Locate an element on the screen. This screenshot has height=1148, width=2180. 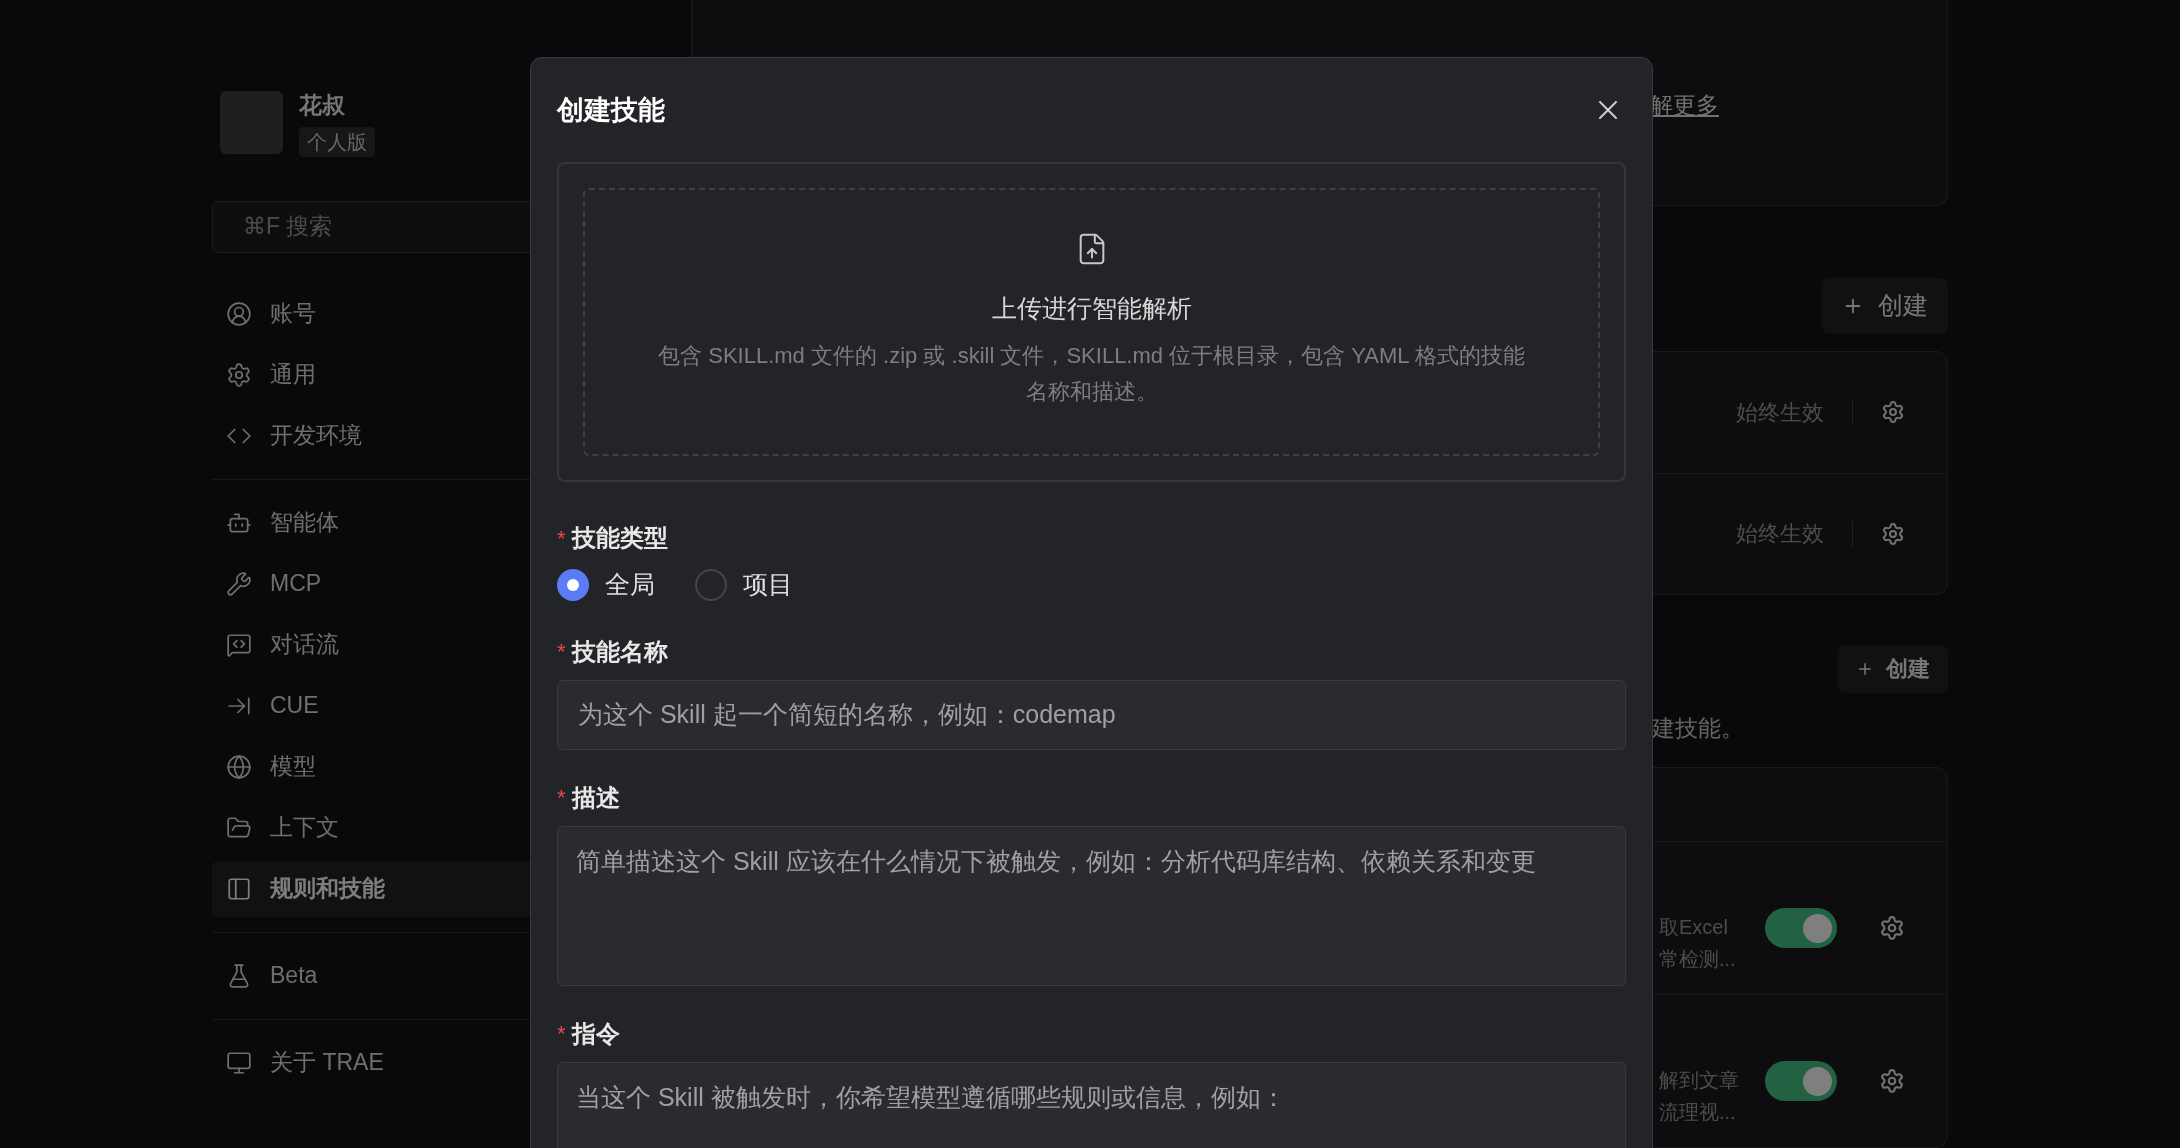
upload-description: 包含 SKILL.md 文件的 .zip 或 .skill 文件，SKILL.md 位于根目录，包含 YAML 格式的技能名称和描述。 is located at coordinates (1091, 373).